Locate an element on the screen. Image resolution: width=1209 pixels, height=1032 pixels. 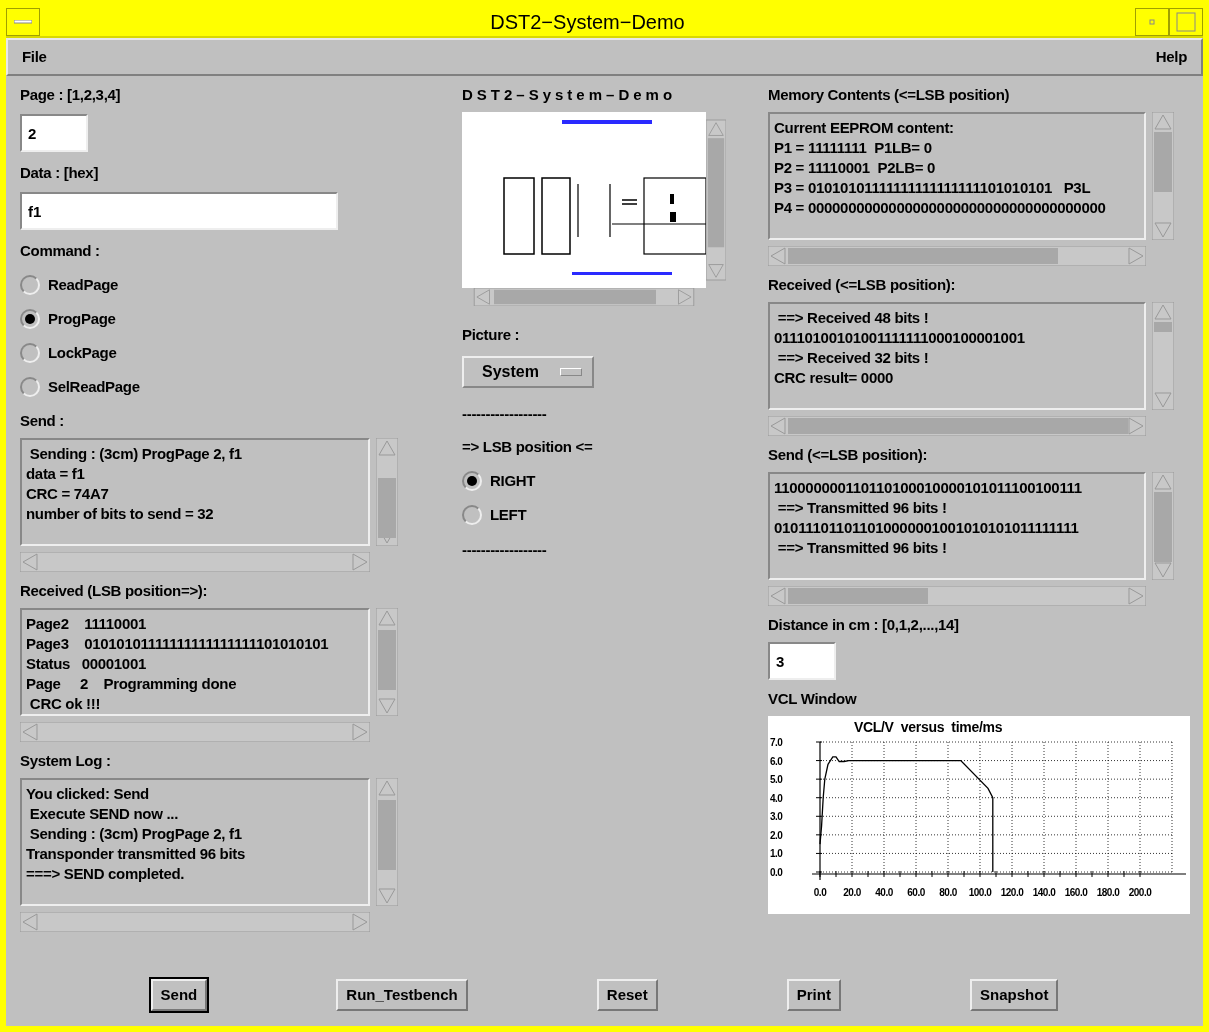
system-log-text-area: You clicked: Send Execute SEND now ... Sending : (3cm) ProgPage 2, f1 Transponder transmitted 96 bits ===> SEND completed. is located at coordinates (195, 842).